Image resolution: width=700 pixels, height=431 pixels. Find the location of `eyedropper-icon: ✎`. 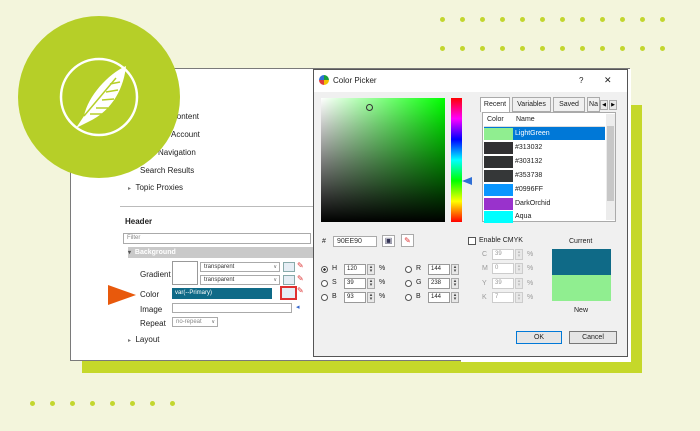

eyedropper-icon: ✎ is located at coordinates (407, 240).